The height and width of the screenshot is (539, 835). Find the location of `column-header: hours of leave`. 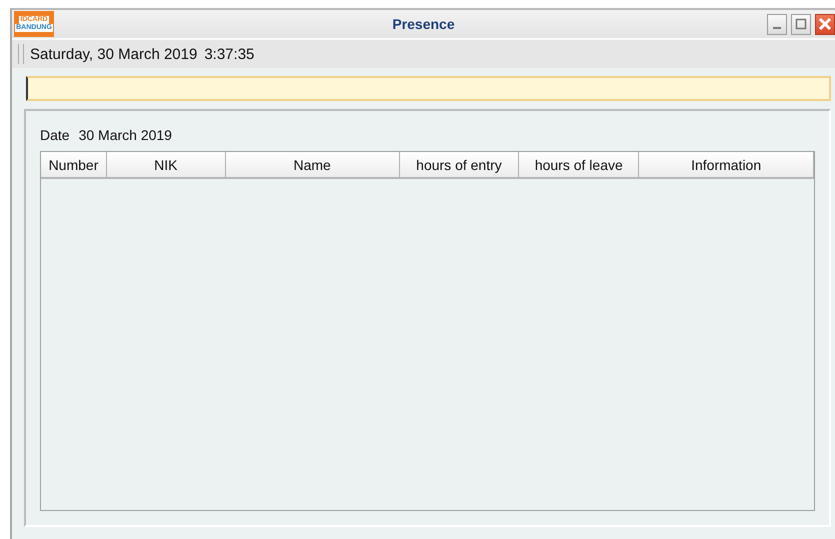

column-header: hours of leave is located at coordinates (579, 165).